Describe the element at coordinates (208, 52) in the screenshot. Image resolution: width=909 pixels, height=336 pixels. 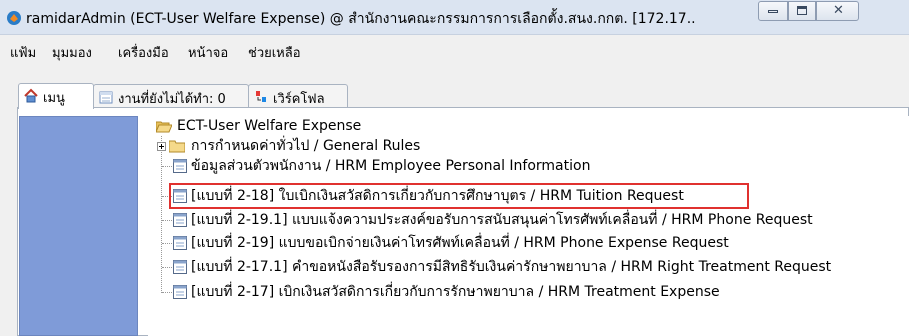
I see `menu-window: หน้าจอ` at that location.